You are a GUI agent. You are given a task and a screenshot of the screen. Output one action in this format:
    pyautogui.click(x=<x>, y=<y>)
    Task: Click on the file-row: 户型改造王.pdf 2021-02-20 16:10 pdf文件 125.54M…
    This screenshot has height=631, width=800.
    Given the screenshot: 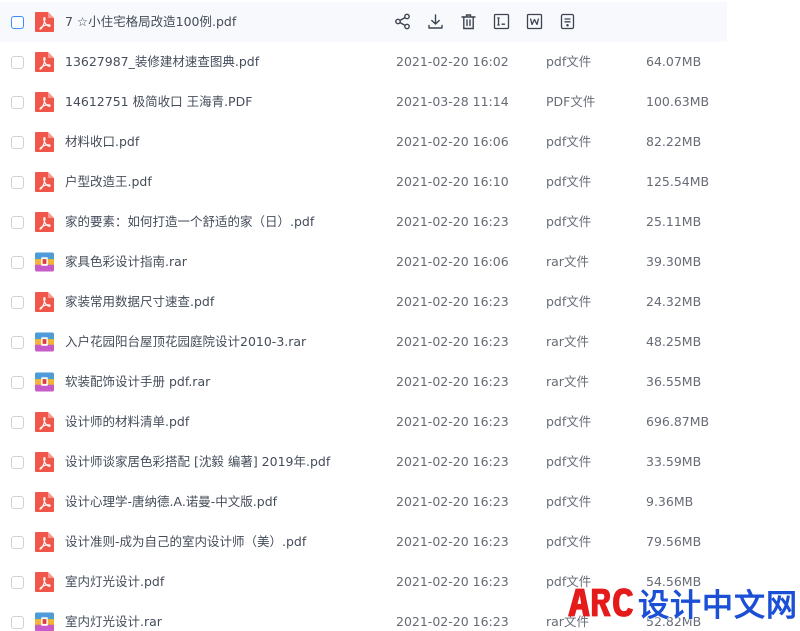 What is the action you would take?
    pyautogui.click(x=400, y=182)
    